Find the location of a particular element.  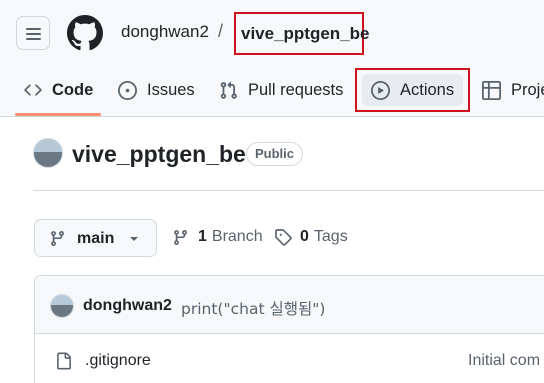

issue-opened-icon is located at coordinates (127, 90).